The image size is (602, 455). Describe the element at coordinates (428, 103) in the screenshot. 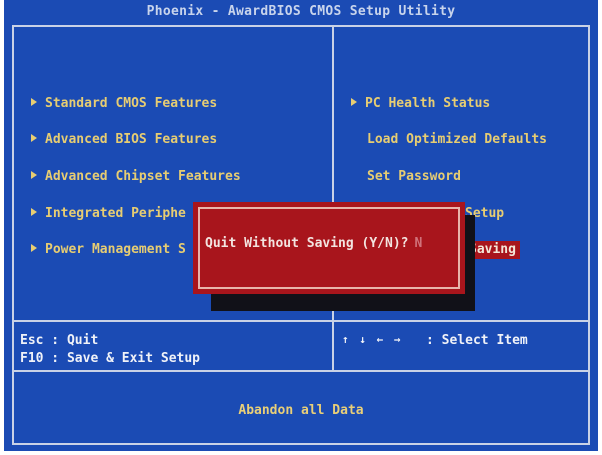

I see `menu-item-label: PC Health Status` at that location.